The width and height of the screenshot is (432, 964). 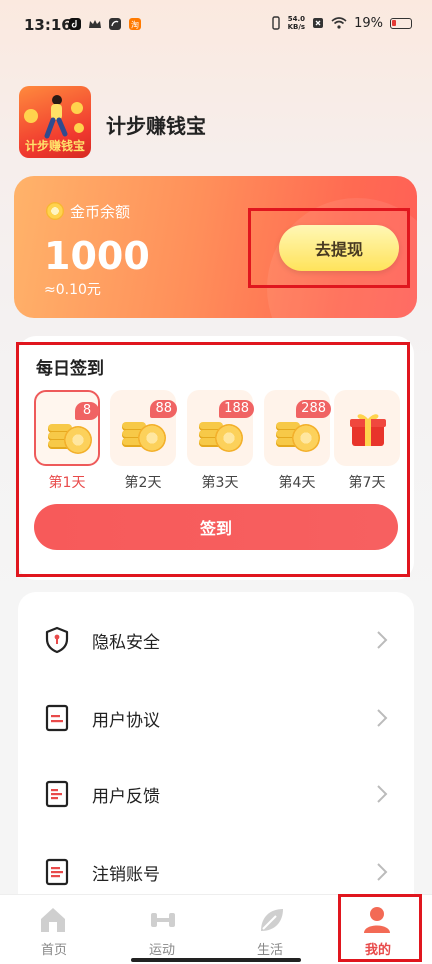 I want to click on notification-icons: 淘, so click(x=105, y=24).